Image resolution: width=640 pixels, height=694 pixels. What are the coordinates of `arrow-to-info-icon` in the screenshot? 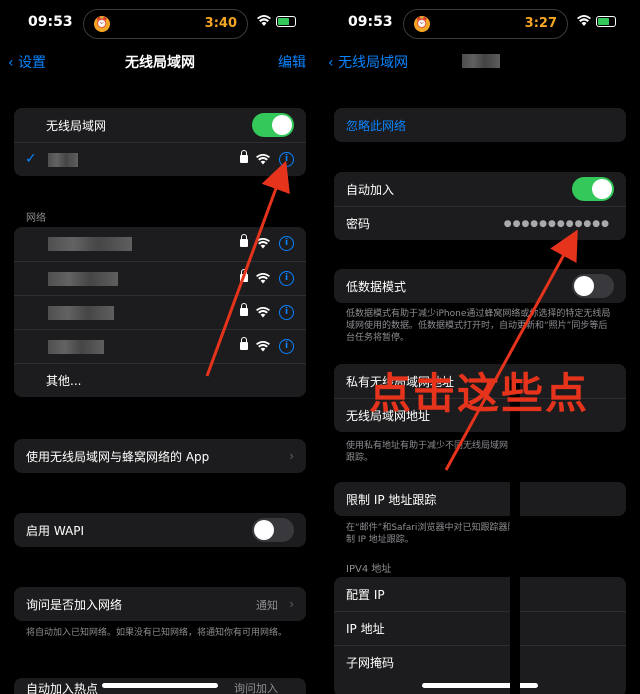 It's located at (247, 268).